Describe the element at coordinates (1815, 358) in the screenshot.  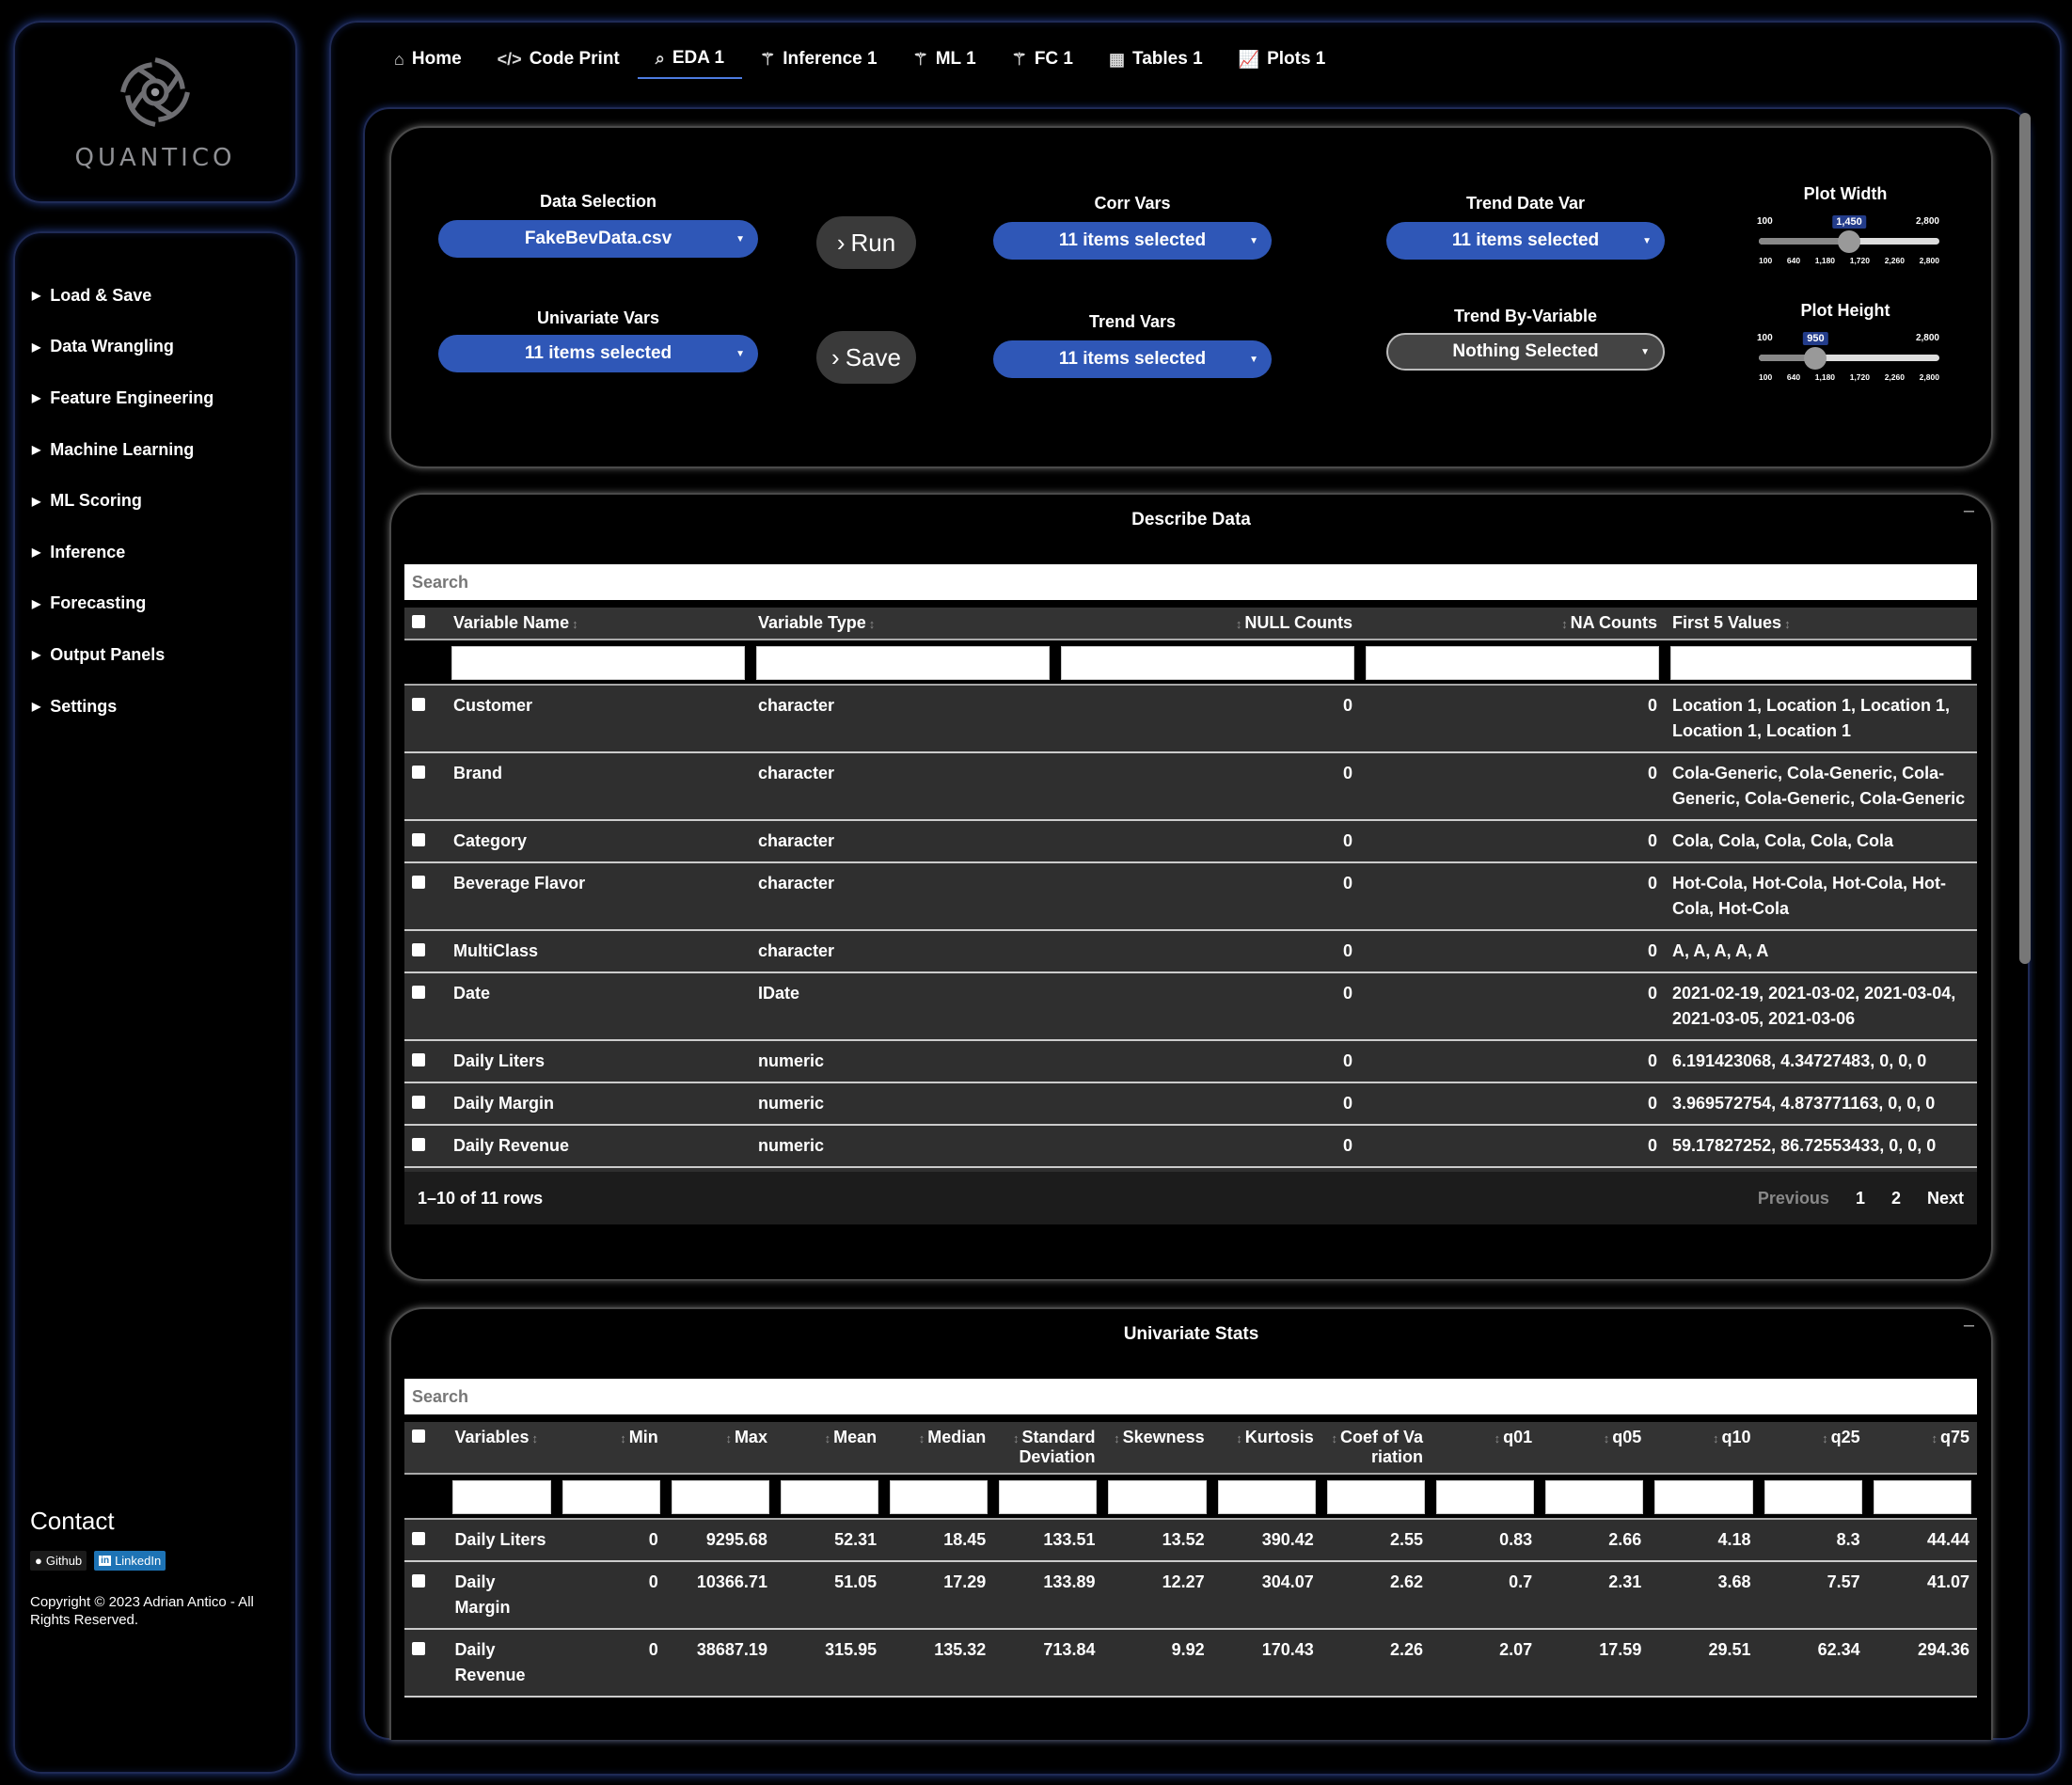
I see `slider-thumb` at that location.